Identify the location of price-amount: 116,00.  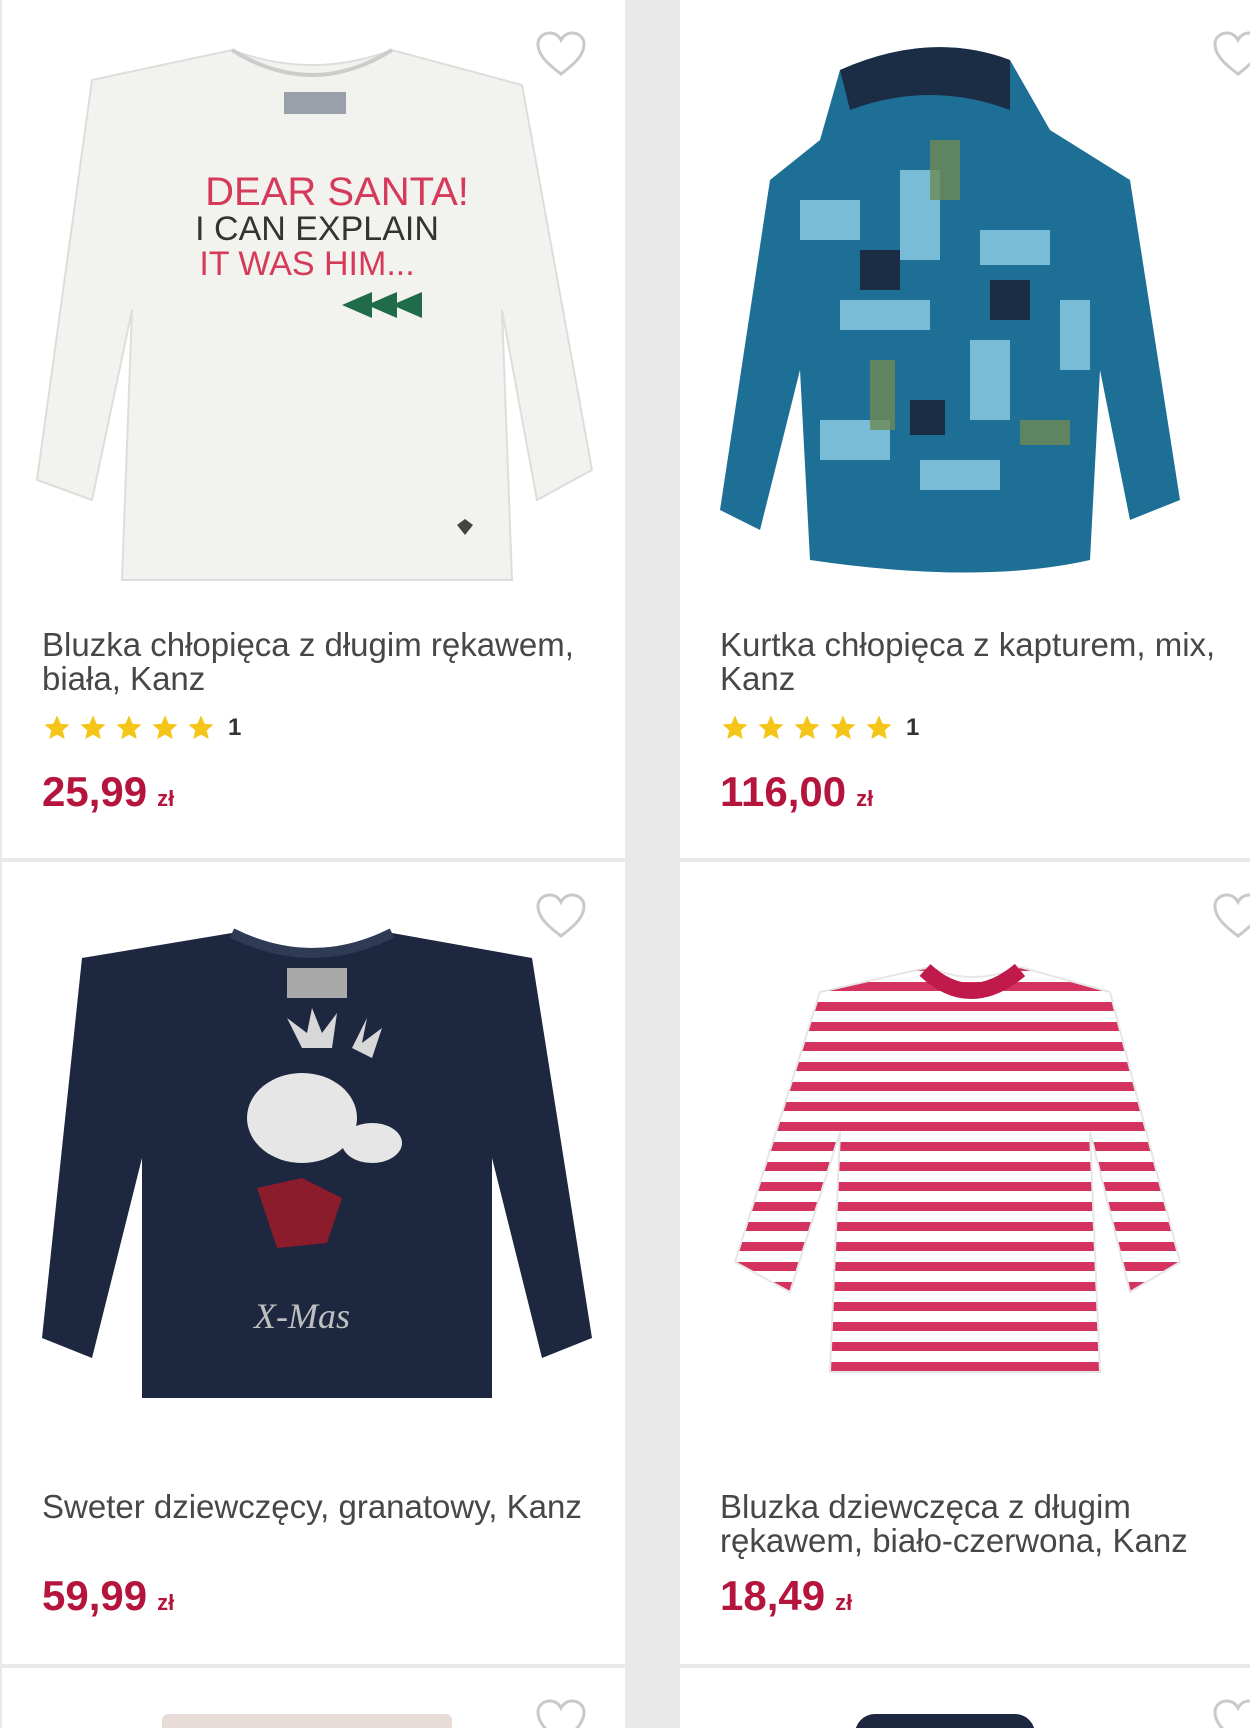
(783, 791).